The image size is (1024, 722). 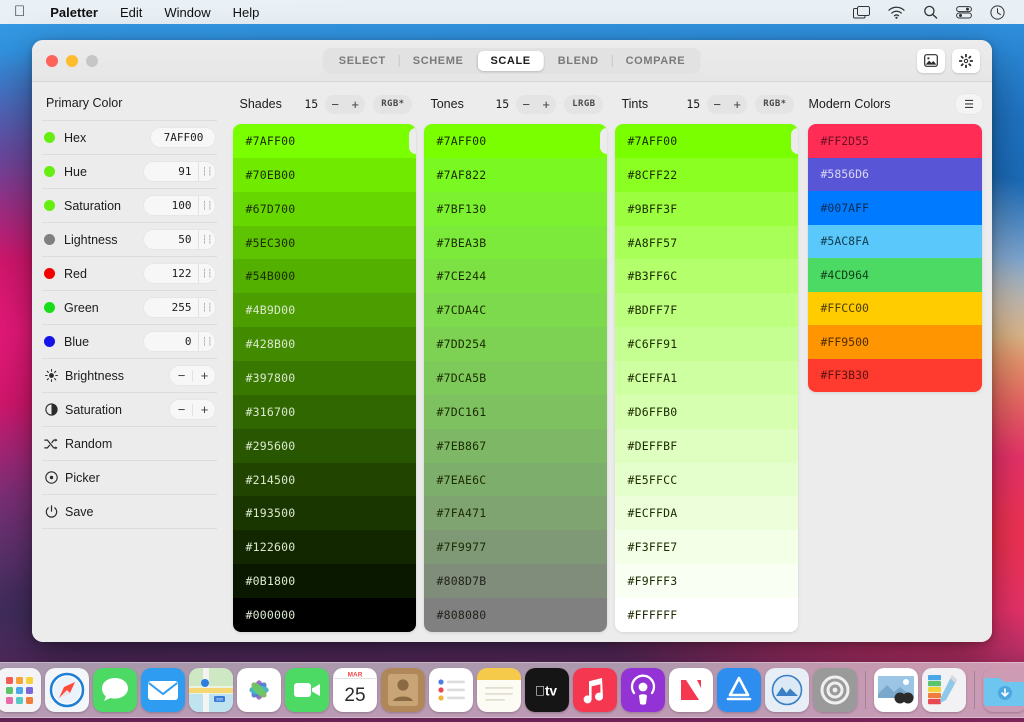 What do you see at coordinates (187, 12) in the screenshot?
I see `menu-item-window: Window` at bounding box center [187, 12].